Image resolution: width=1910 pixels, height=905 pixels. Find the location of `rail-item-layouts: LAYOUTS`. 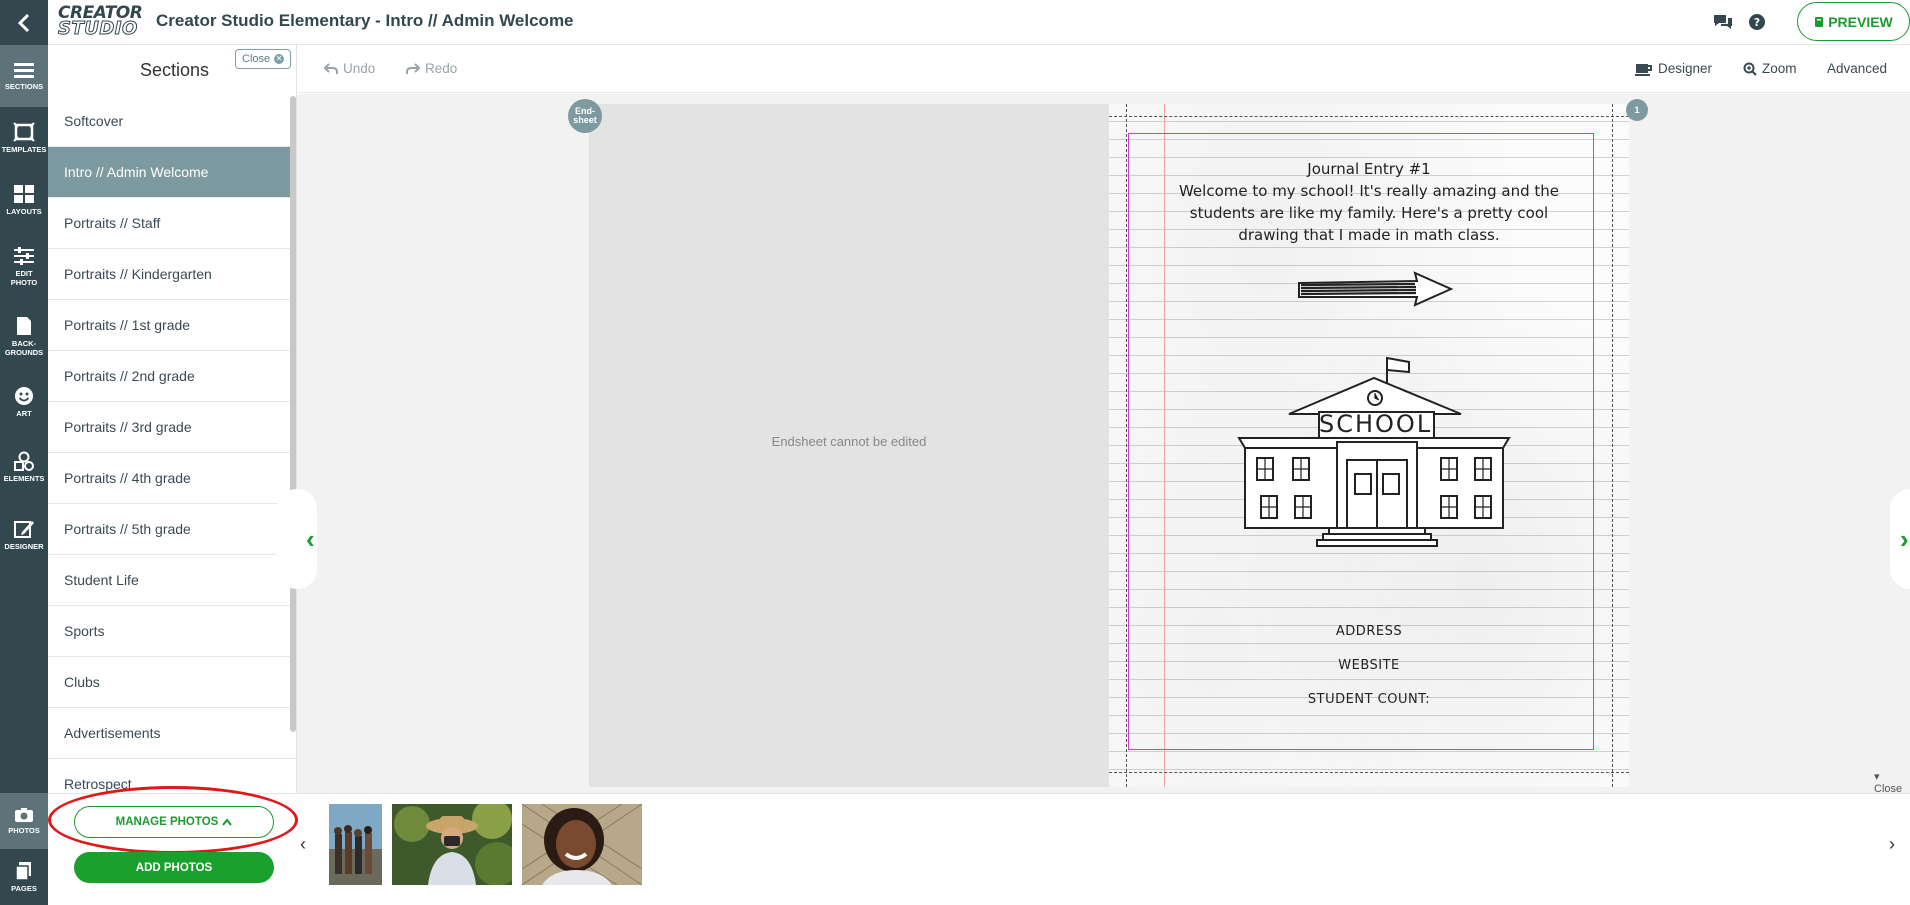

rail-item-layouts: LAYOUTS is located at coordinates (24, 200).